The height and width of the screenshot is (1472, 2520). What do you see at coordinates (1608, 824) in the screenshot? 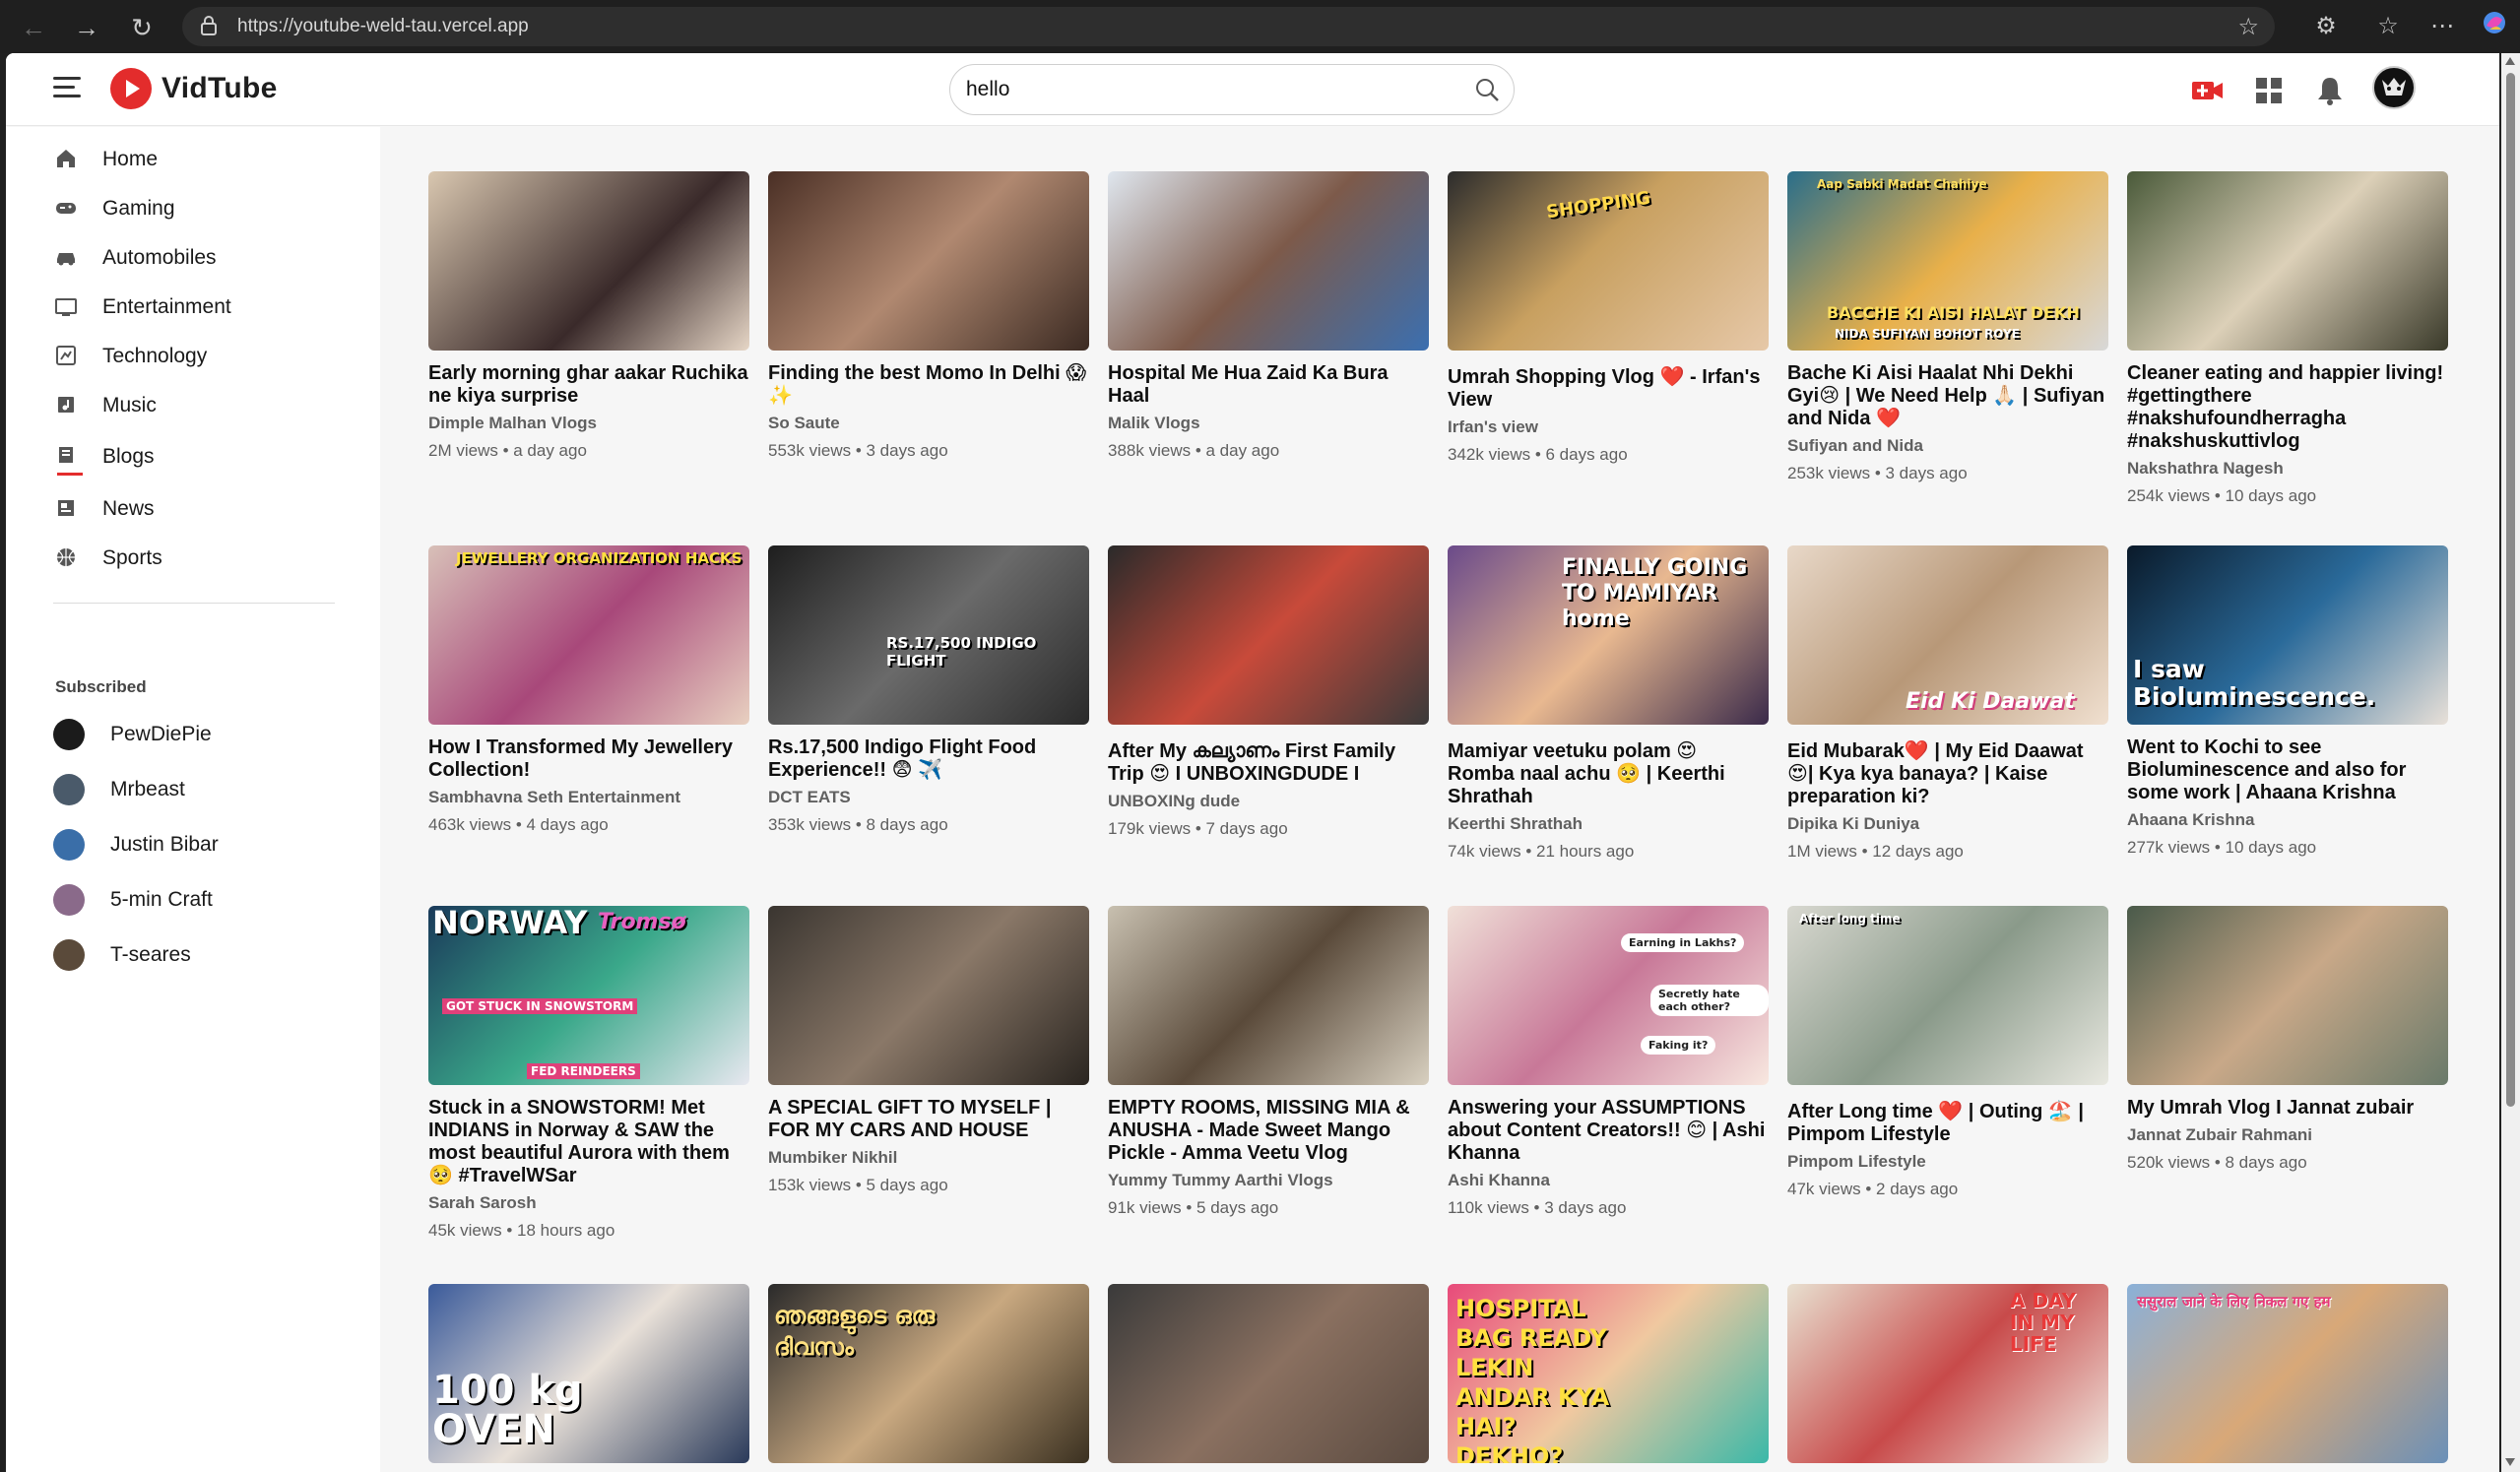
I see `channel-name: Keerthi Shrathah` at bounding box center [1608, 824].